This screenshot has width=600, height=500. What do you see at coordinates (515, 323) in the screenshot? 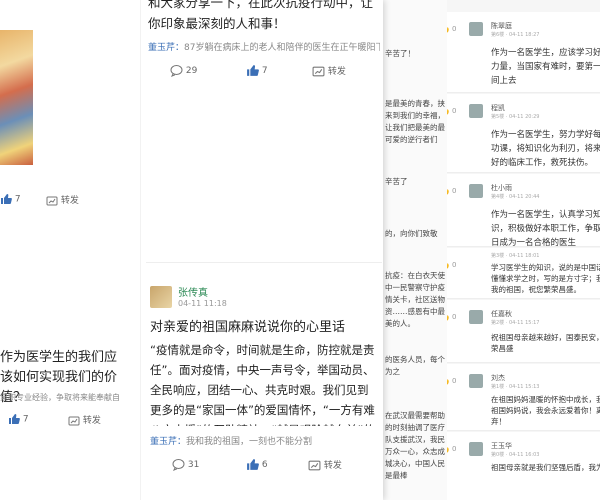
I see `comment-meta: 第2楼 · 04-11 15:17` at bounding box center [515, 323].